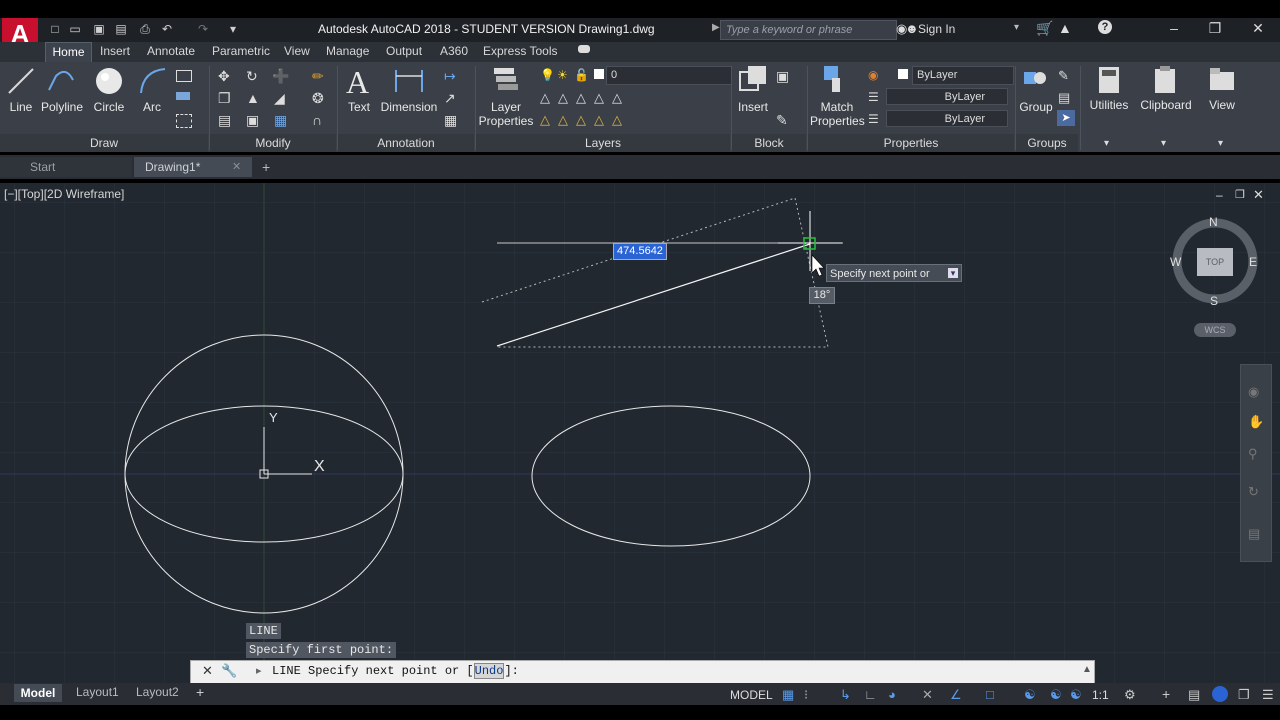 The width and height of the screenshot is (1280, 720). I want to click on command-close-icon: ✕, so click(207, 671).